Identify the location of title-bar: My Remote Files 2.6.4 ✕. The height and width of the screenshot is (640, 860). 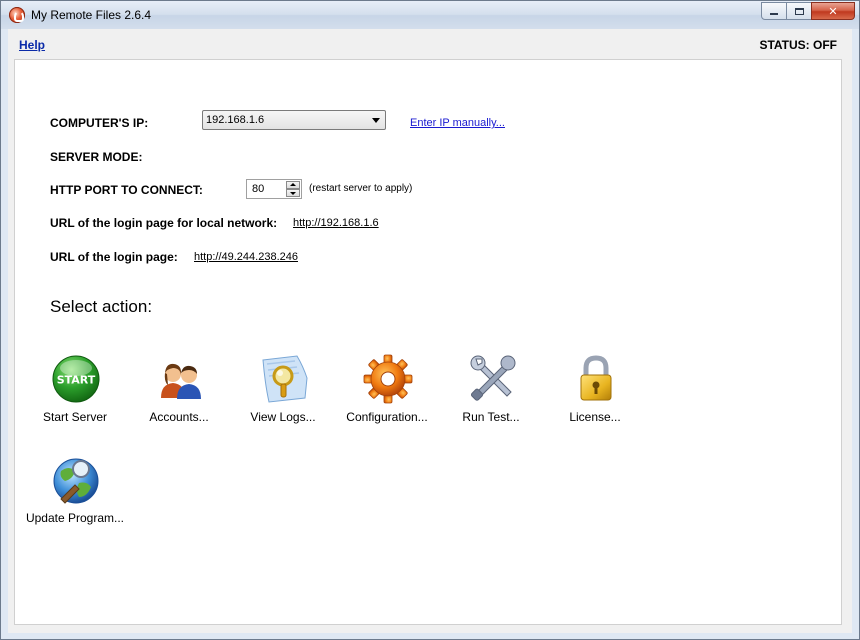
(430, 15).